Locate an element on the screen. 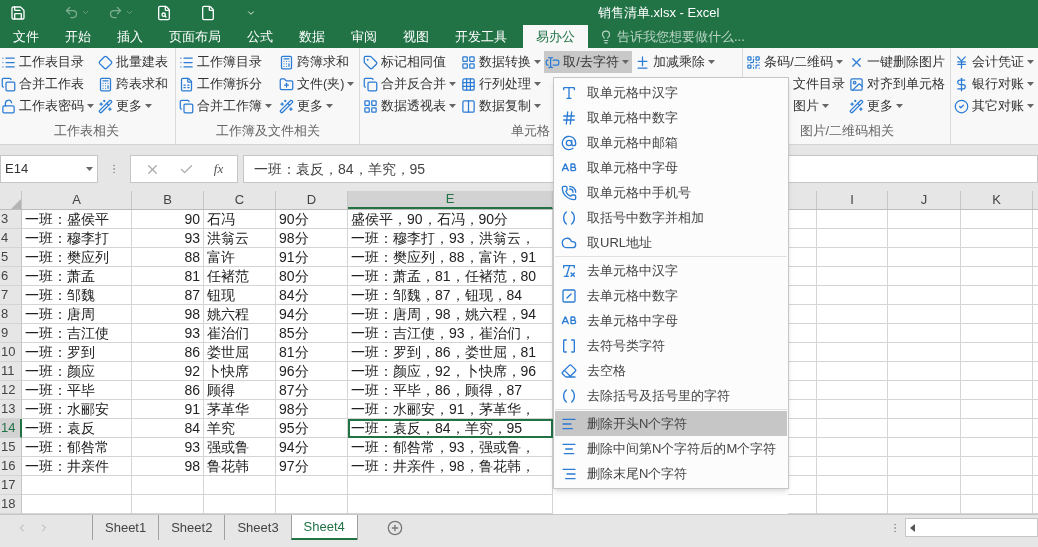 This screenshot has height=547, width=1038. ribbon-tab: 开发工具 is located at coordinates (481, 36).